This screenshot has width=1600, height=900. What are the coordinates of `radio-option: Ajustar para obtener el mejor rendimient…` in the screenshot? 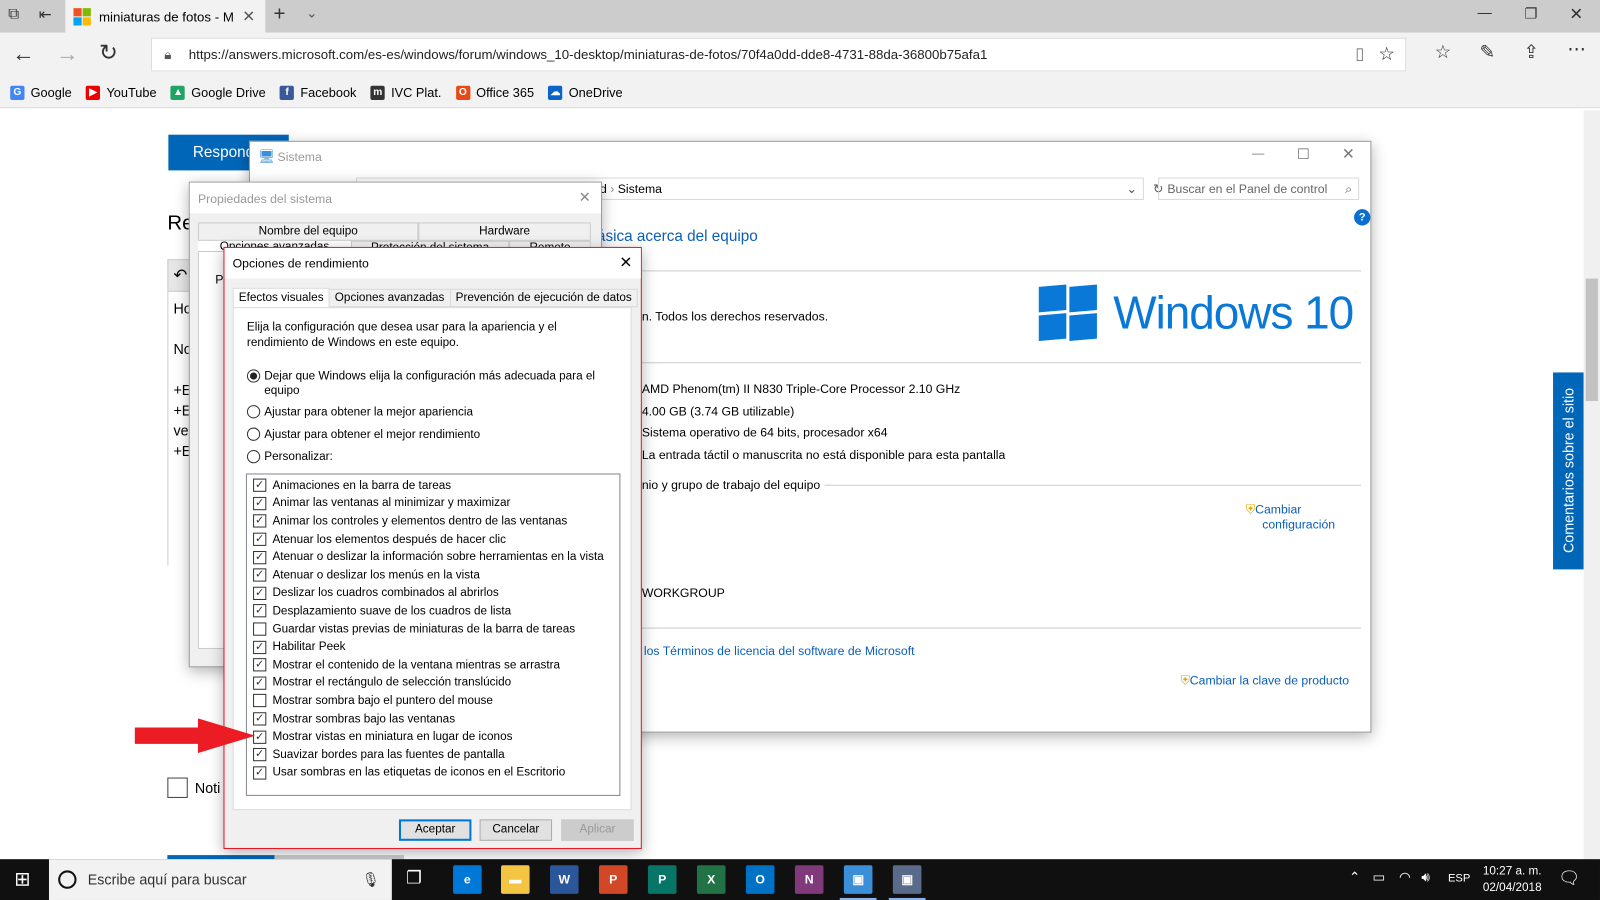 It's located at (427, 434).